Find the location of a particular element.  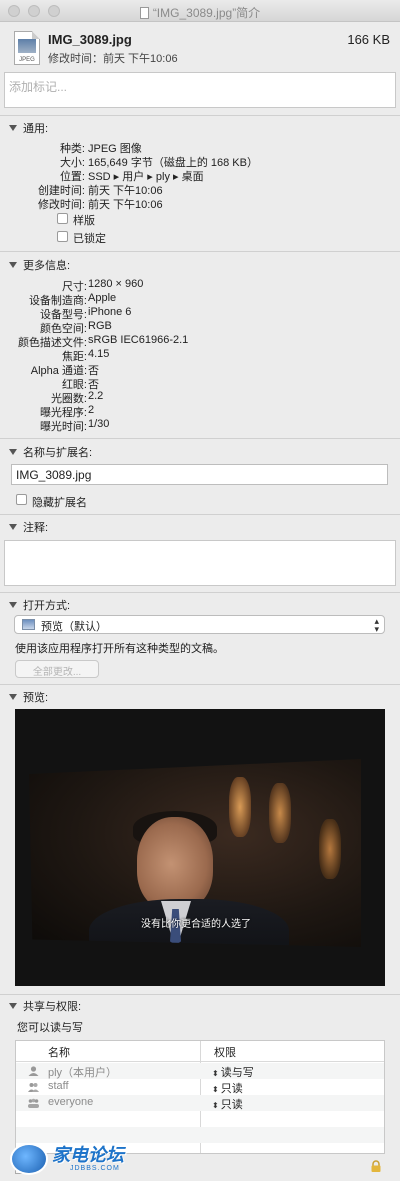

info-row: 光圈数: 2.2 is located at coordinates (200, 397).